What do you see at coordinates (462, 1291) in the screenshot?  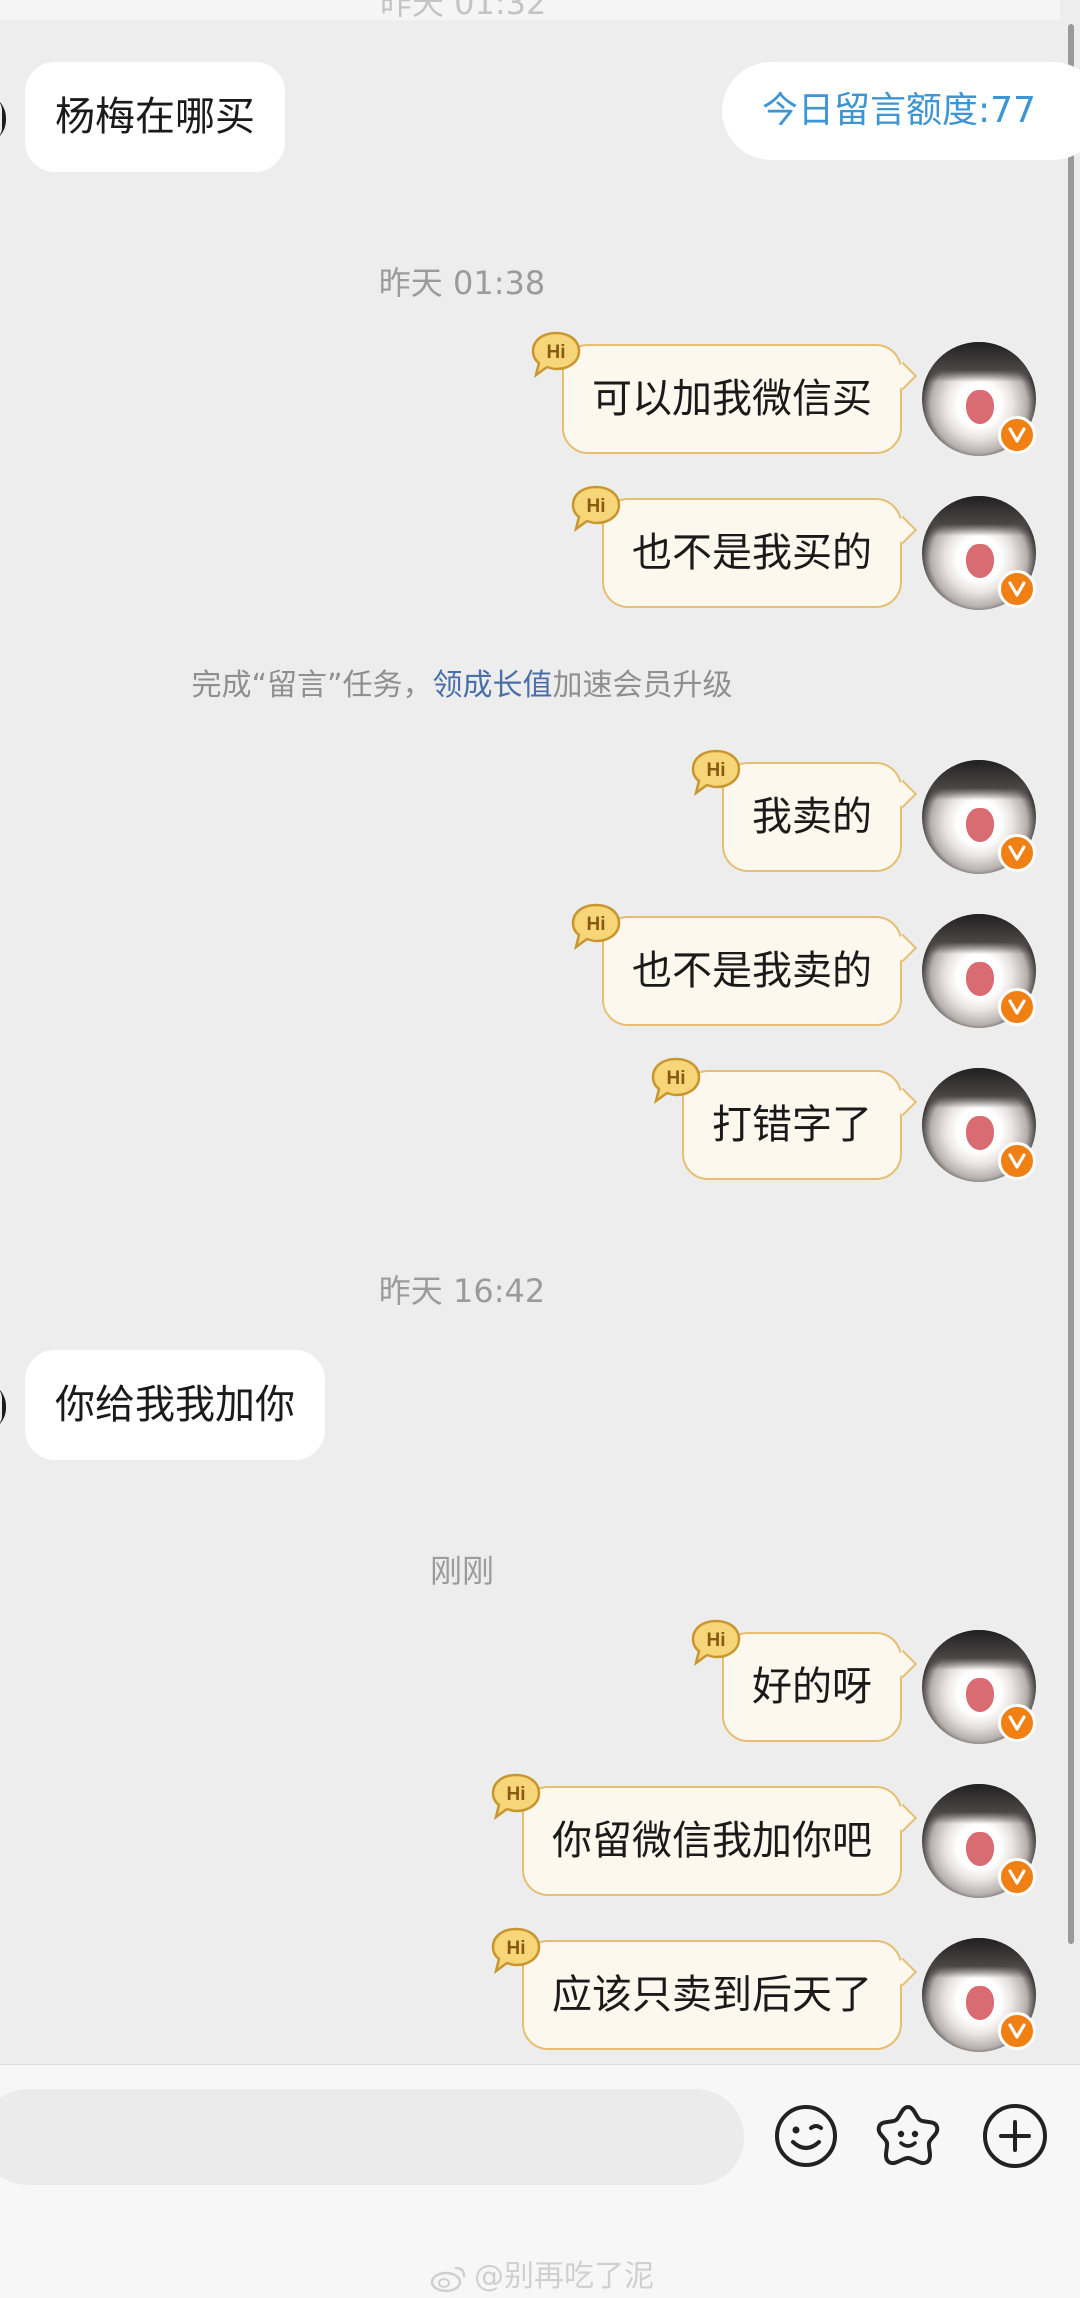 I see `timestamp: 昨天 16:42` at bounding box center [462, 1291].